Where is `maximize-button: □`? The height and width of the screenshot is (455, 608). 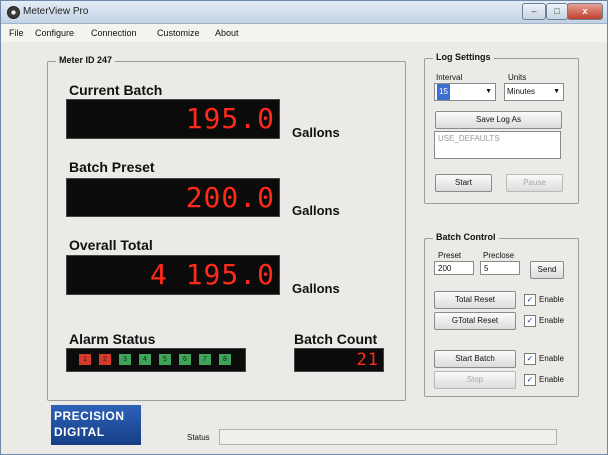 maximize-button: □ is located at coordinates (557, 11).